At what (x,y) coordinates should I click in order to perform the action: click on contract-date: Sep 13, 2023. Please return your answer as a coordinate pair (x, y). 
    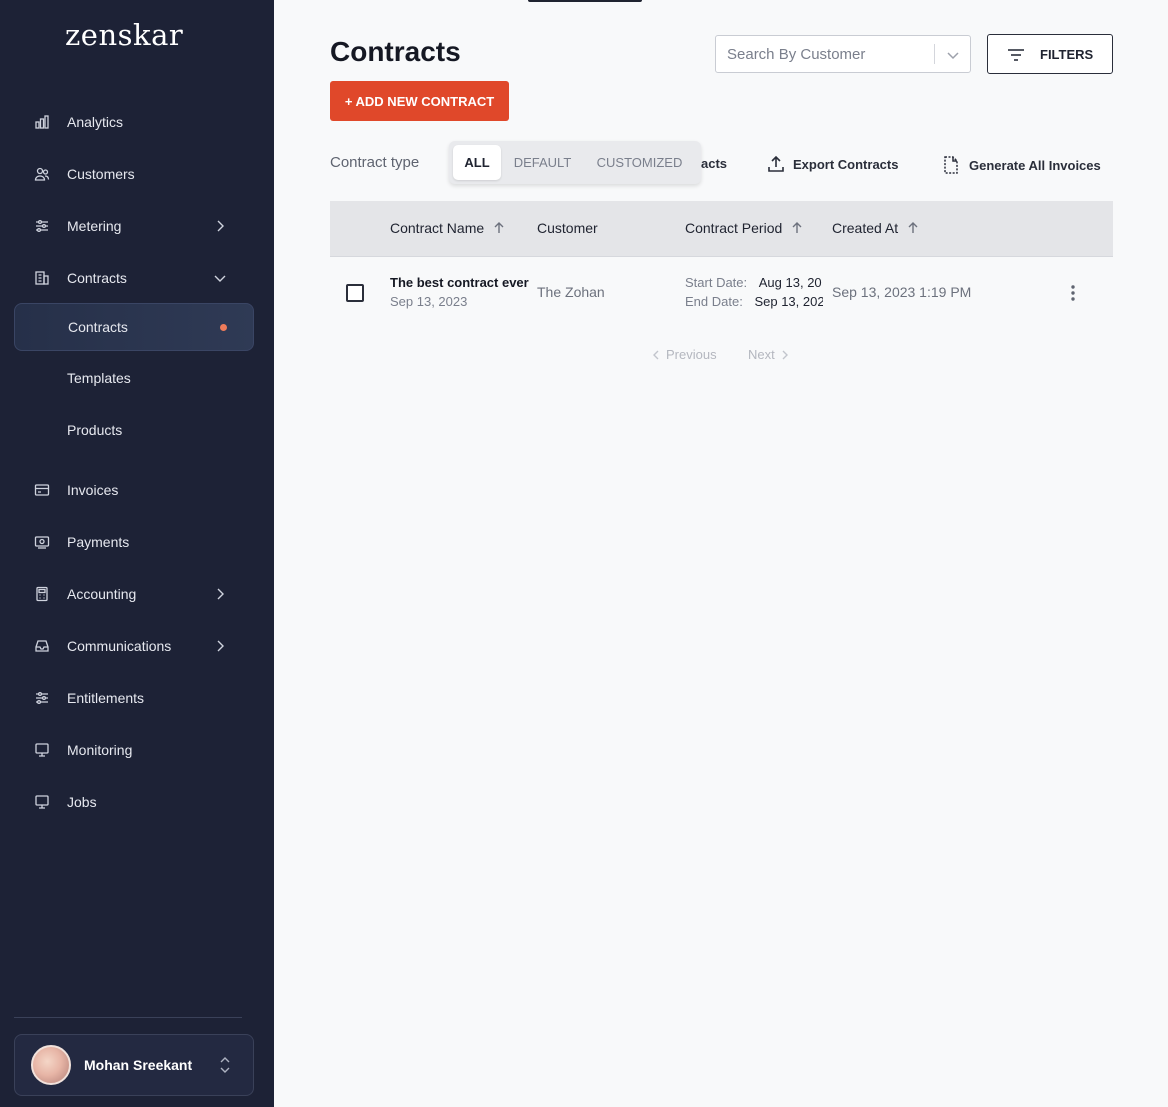
    Looking at the image, I should click on (429, 301).